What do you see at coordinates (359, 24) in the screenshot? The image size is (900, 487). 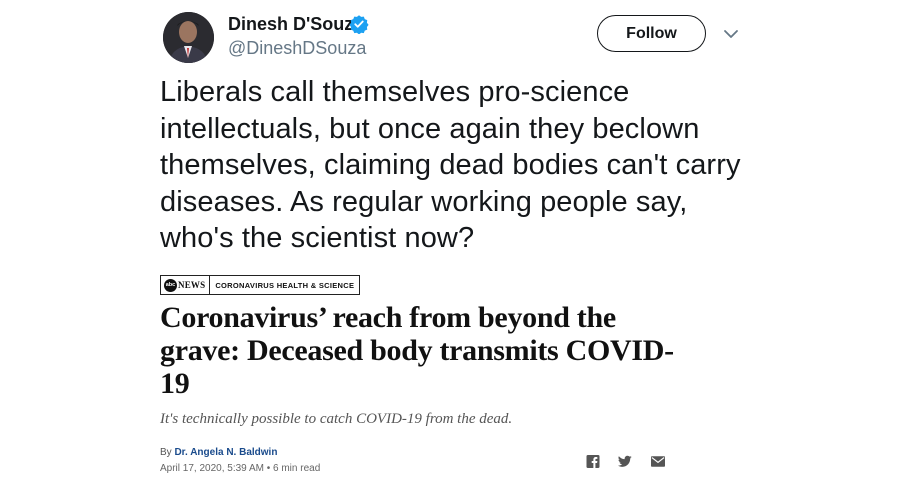 I see `verified-badge-icon` at bounding box center [359, 24].